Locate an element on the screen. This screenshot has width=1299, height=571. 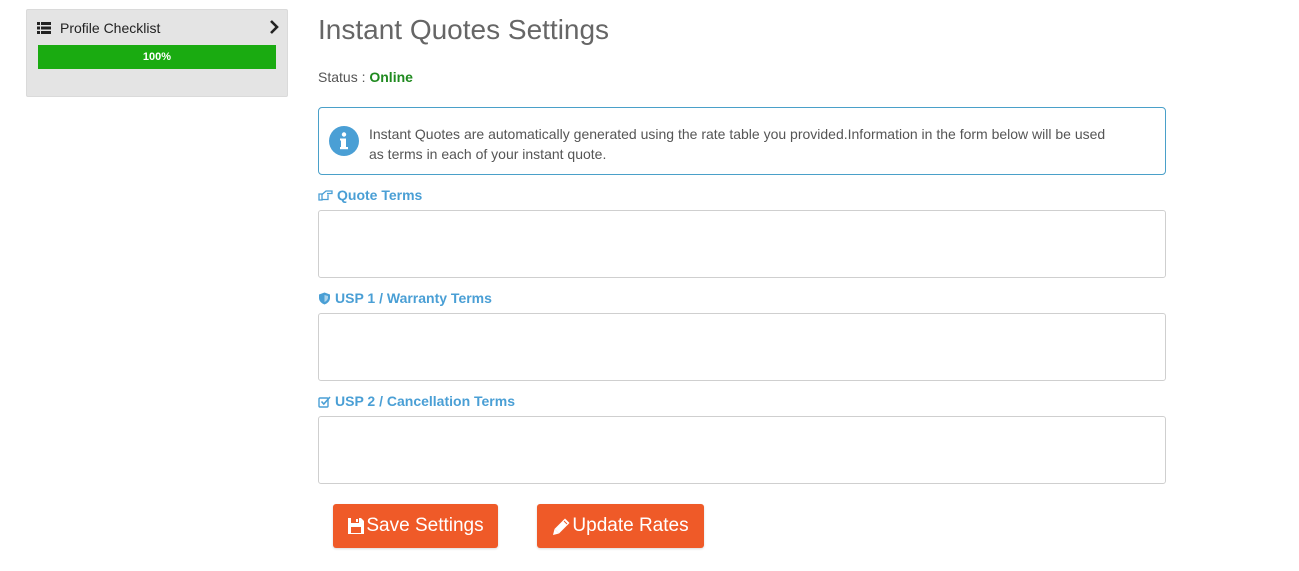
warranty-terms-input is located at coordinates (742, 347).